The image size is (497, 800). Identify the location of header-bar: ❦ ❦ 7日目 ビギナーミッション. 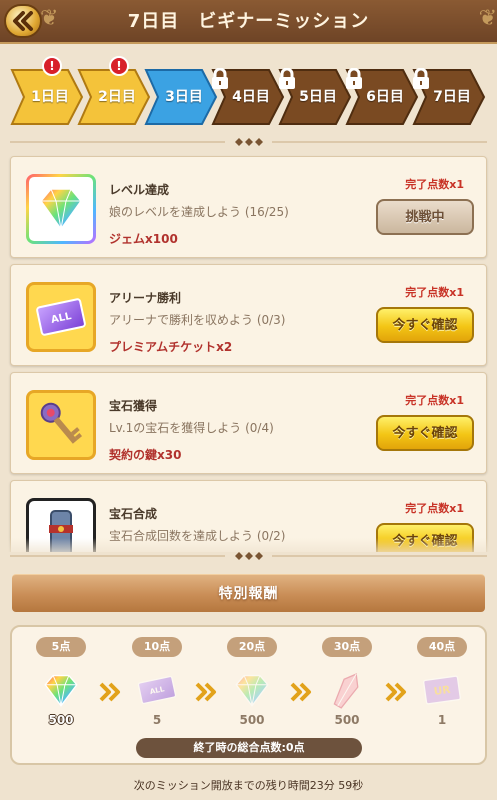
(248, 22).